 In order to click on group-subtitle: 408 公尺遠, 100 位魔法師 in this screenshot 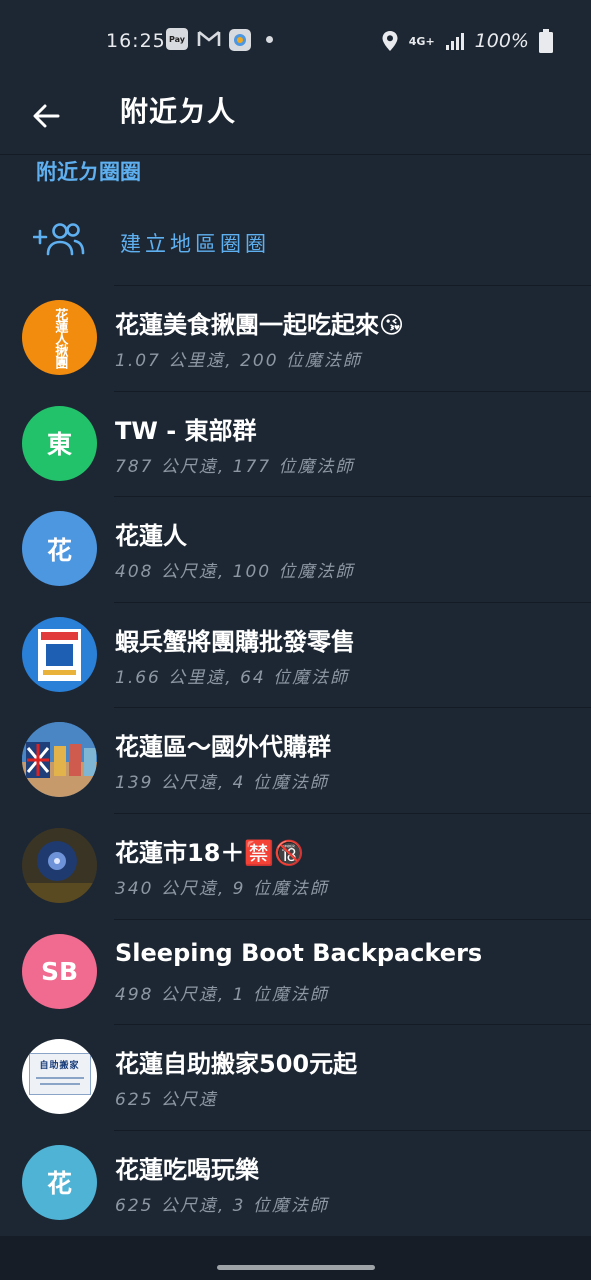, I will do `click(235, 572)`.